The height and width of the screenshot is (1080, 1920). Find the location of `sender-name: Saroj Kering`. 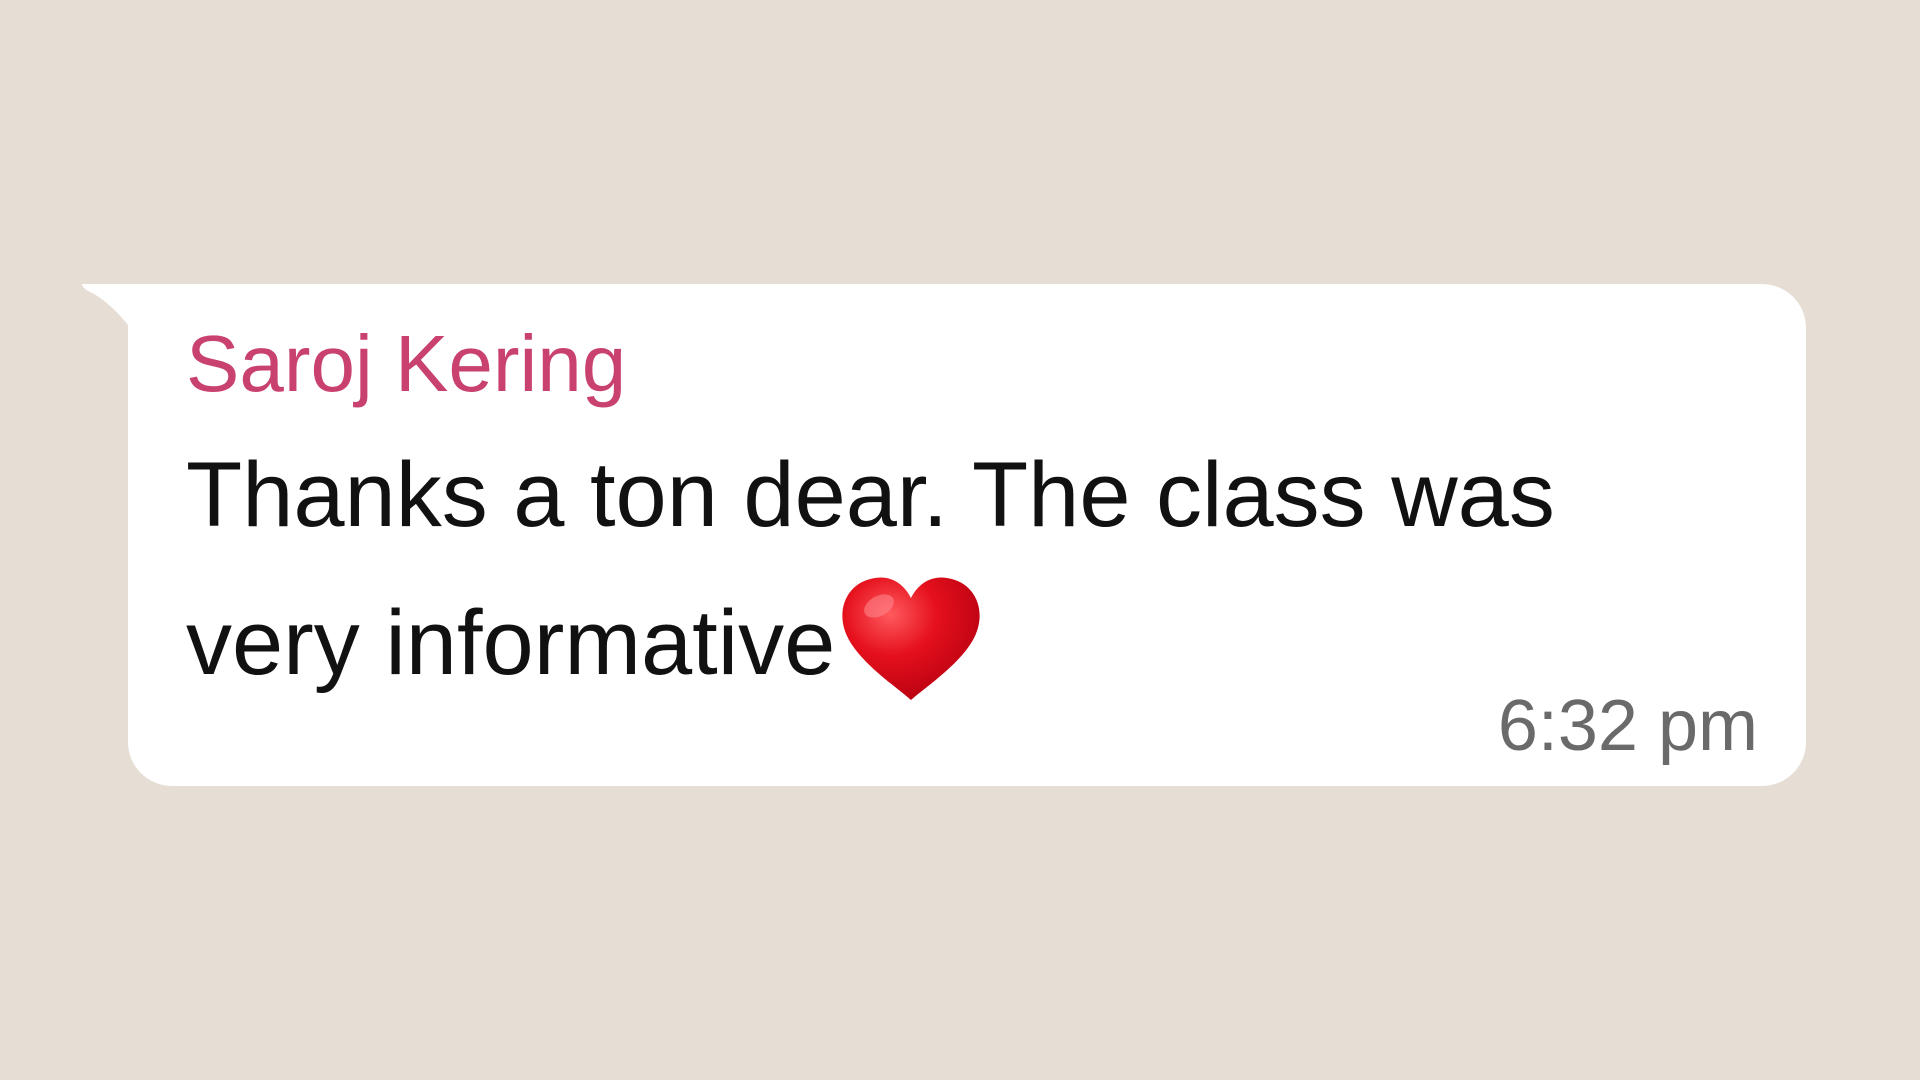

sender-name: Saroj Kering is located at coordinates (406, 363).